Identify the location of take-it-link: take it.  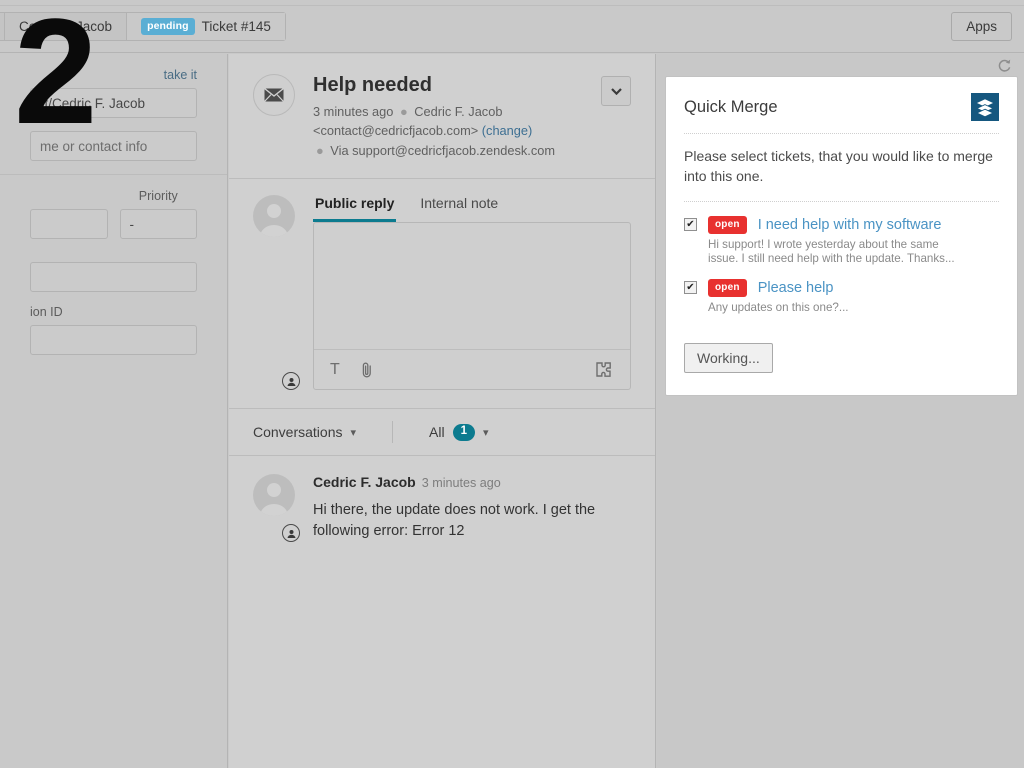
(113, 75).